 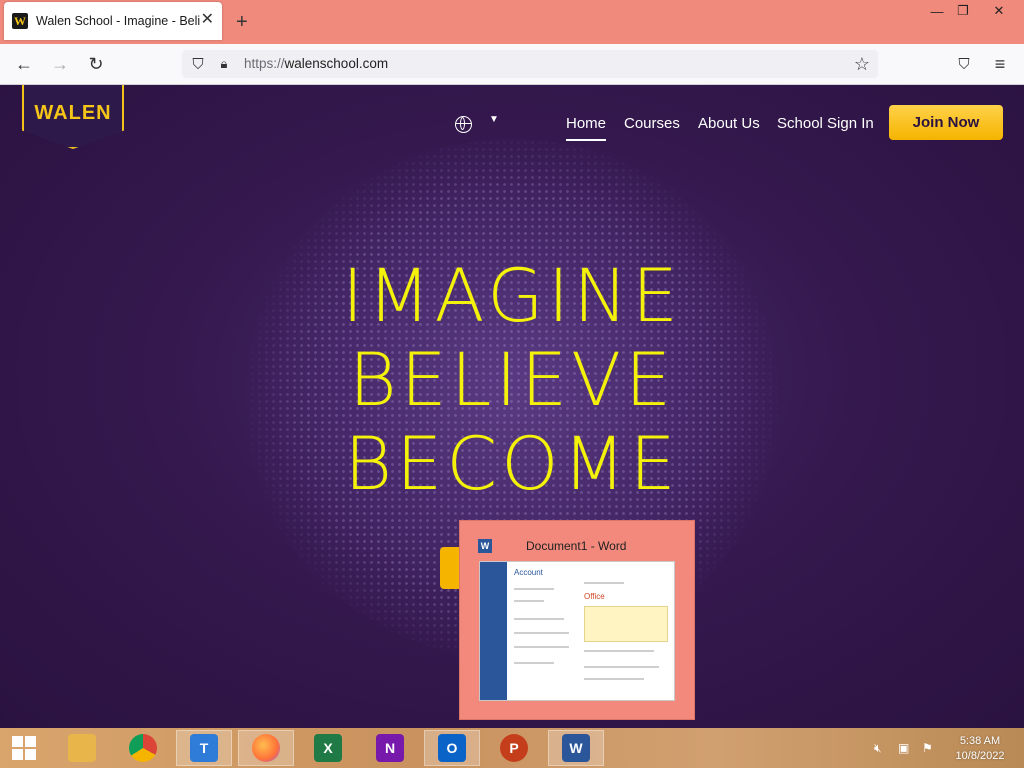 What do you see at coordinates (964, 64) in the screenshot?
I see `pocket-icon: ⛉` at bounding box center [964, 64].